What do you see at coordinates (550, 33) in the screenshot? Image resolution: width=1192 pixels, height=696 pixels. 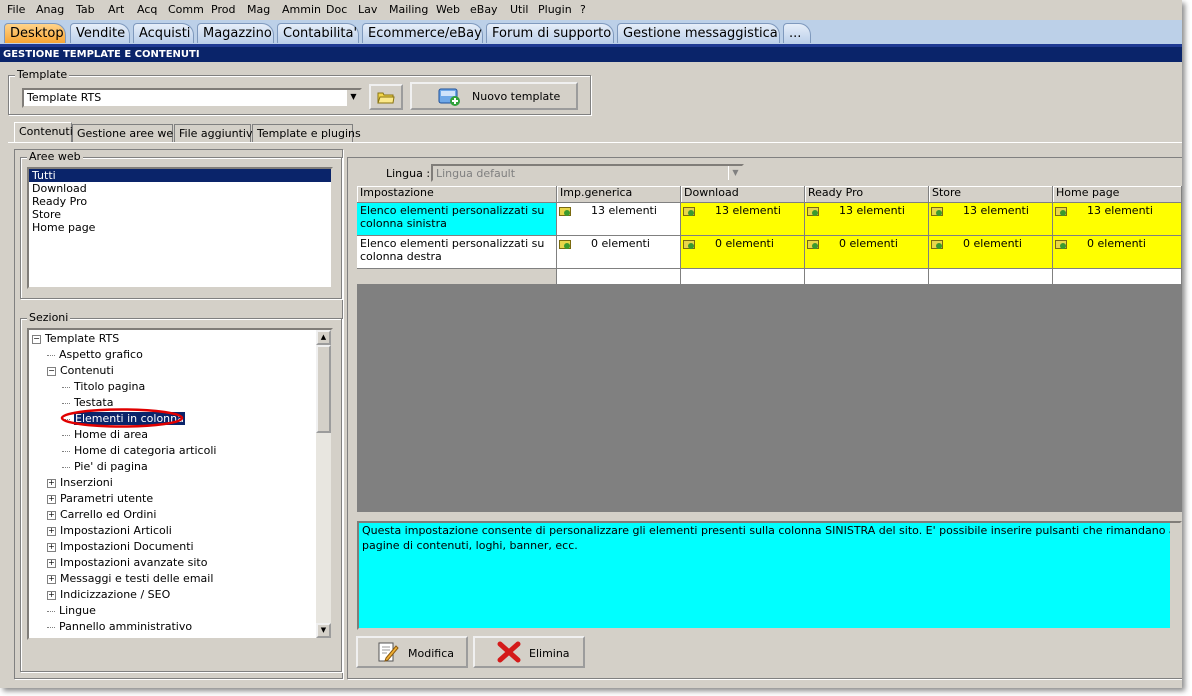 I see `tab-forum-di-supporto: Forum di supporto` at bounding box center [550, 33].